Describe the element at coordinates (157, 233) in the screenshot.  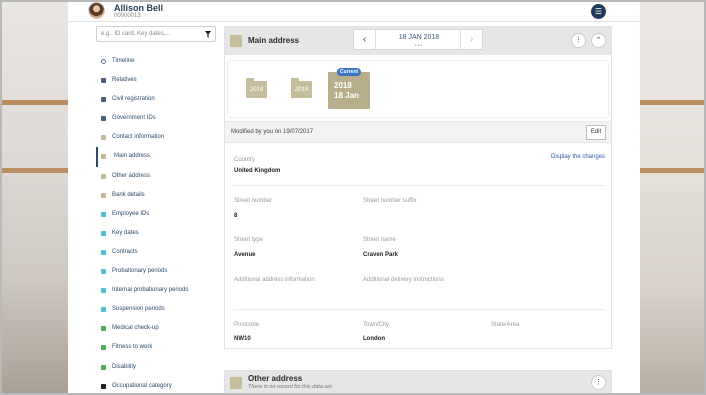
I see `sidebar-item-key-dates: Key dates` at that location.